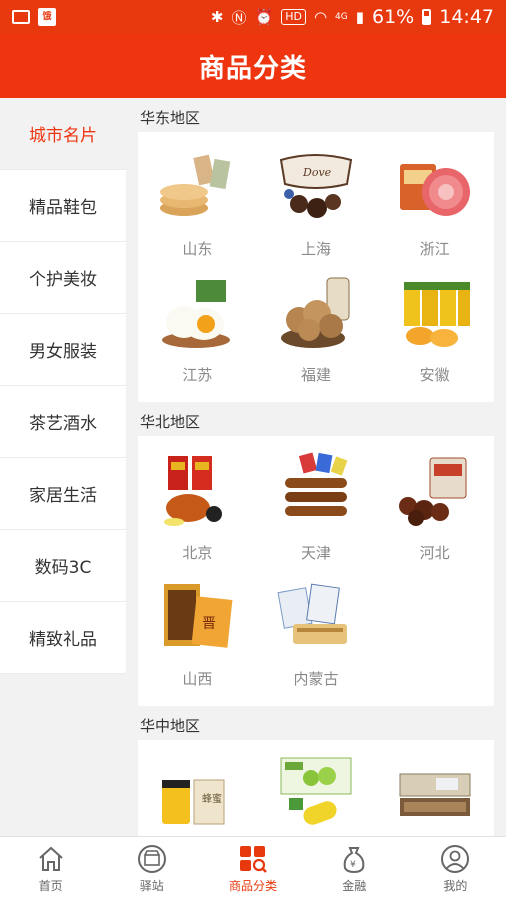  I want to click on sidebar-item-home-living: 家居生活, so click(63, 494).